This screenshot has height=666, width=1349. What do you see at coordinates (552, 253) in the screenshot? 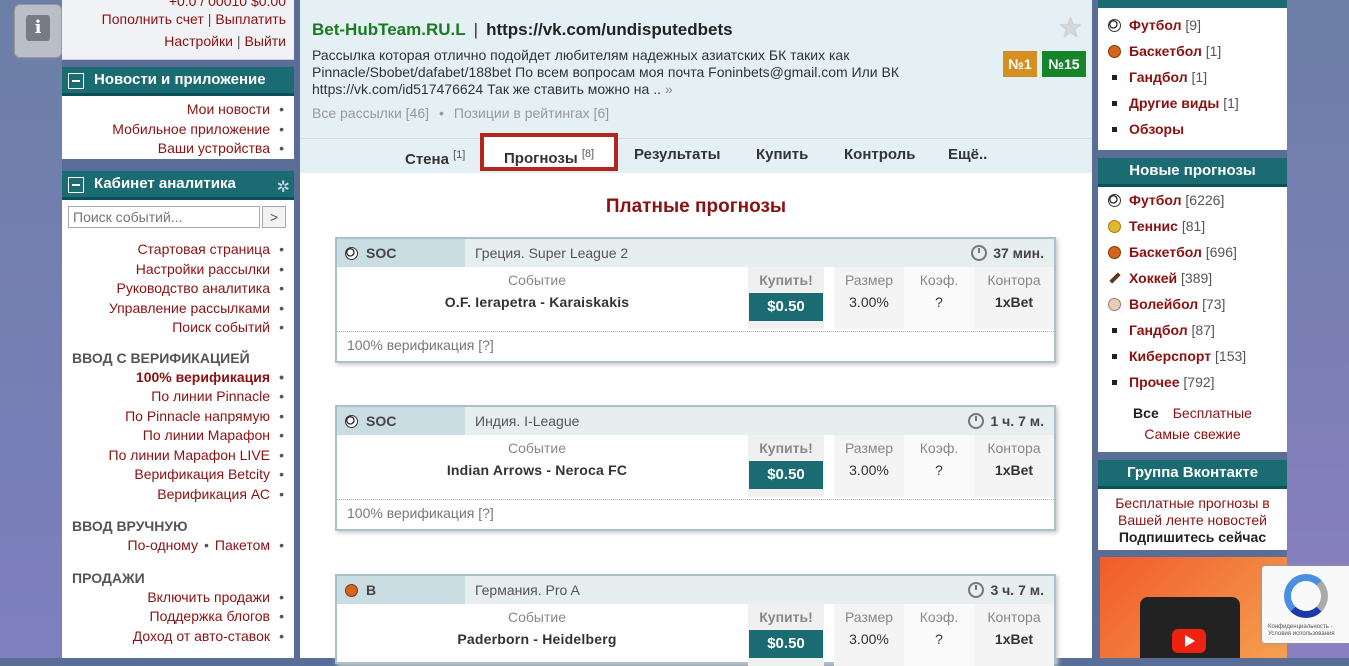
I see `league-label: Греция. Super League 2` at bounding box center [552, 253].